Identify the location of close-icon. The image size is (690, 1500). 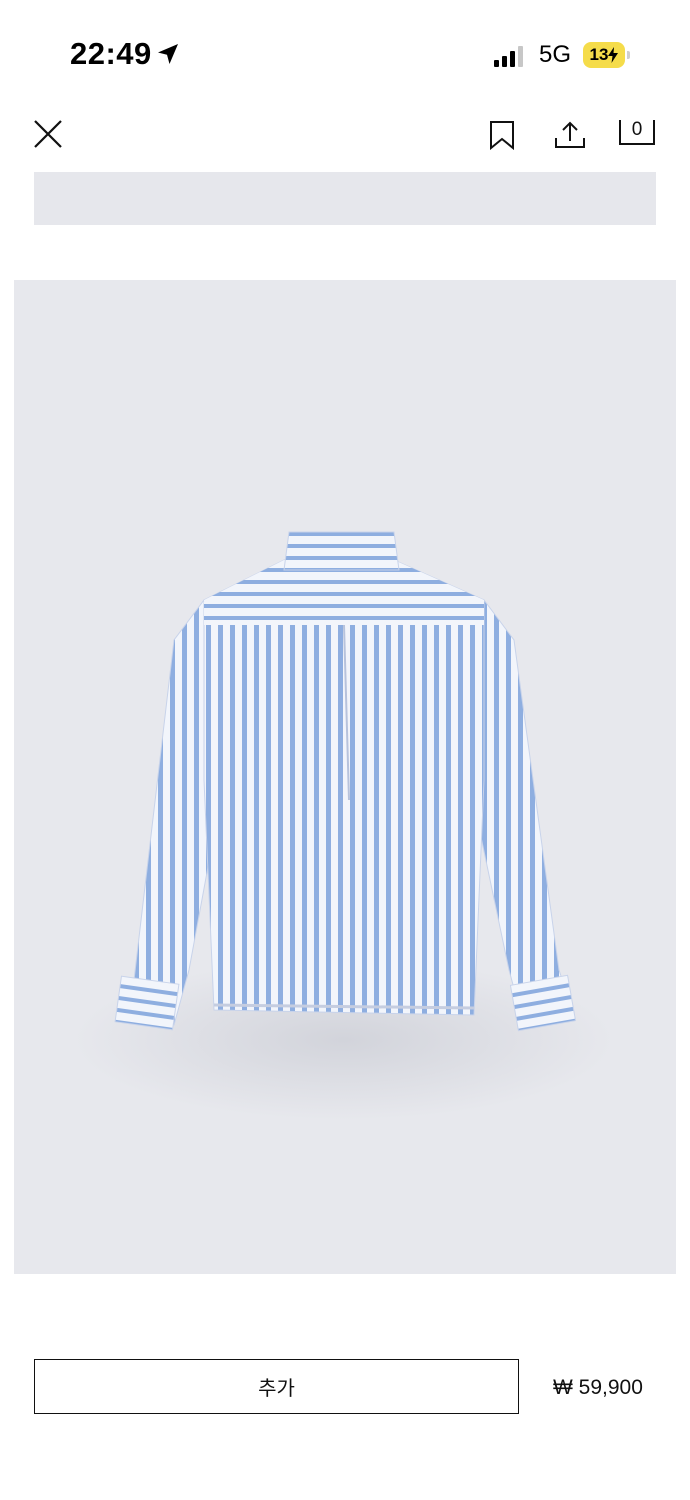
(48, 134).